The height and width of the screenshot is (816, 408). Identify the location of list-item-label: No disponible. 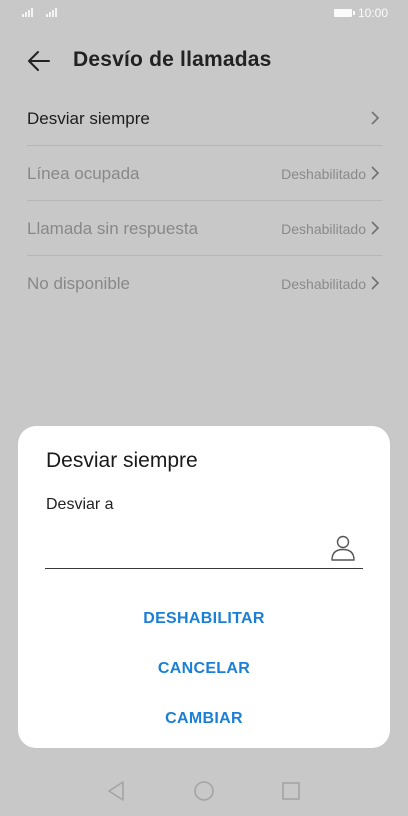
(79, 283).